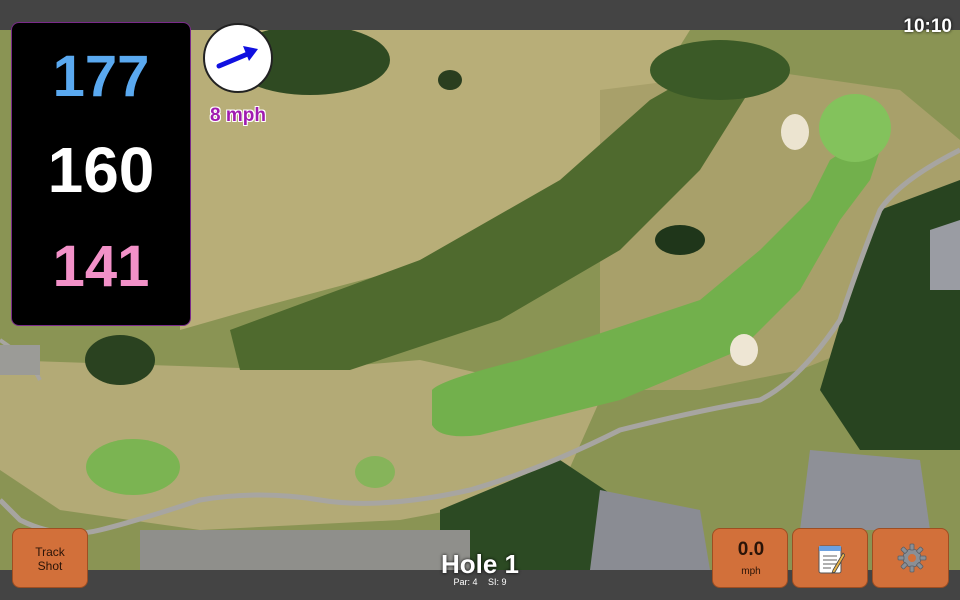  I want to click on notepad-icon, so click(831, 559).